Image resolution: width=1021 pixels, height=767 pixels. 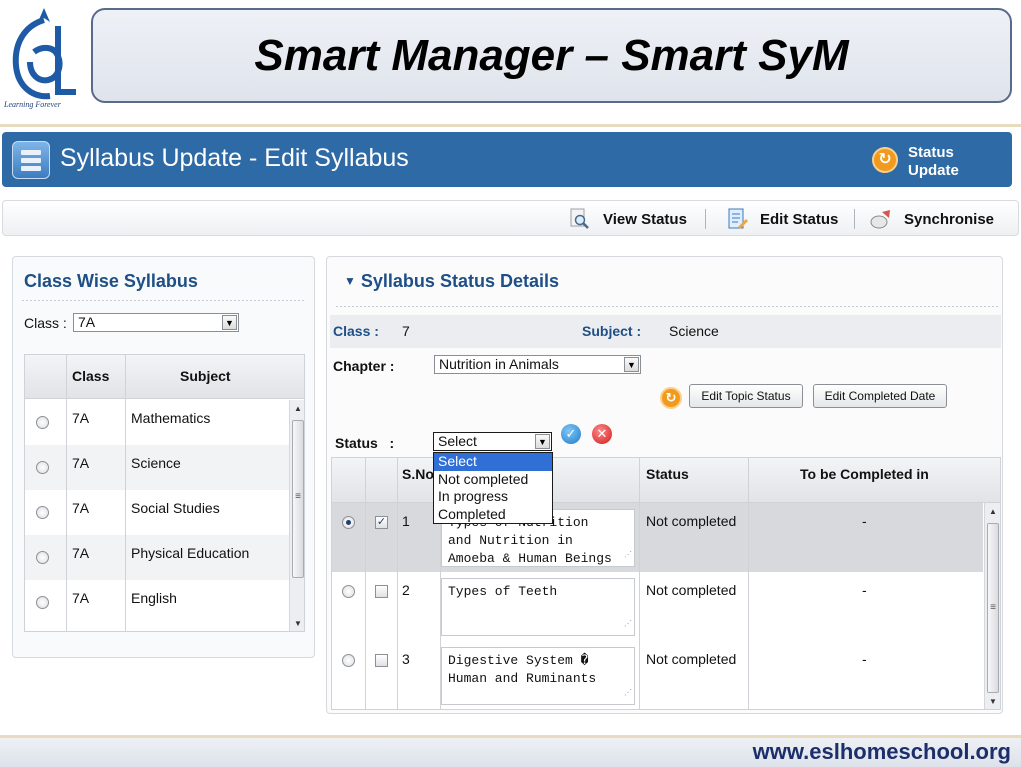 I want to click on edit-status-button: Edit Status, so click(x=782, y=219).